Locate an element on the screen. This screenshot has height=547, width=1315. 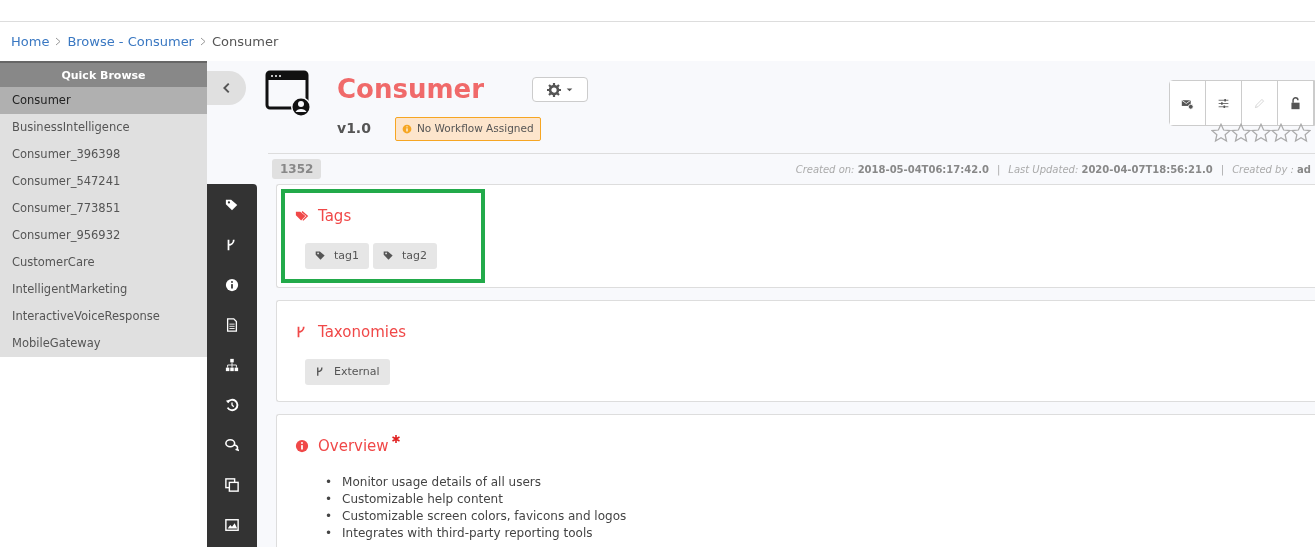
history-icon is located at coordinates (232, 405).